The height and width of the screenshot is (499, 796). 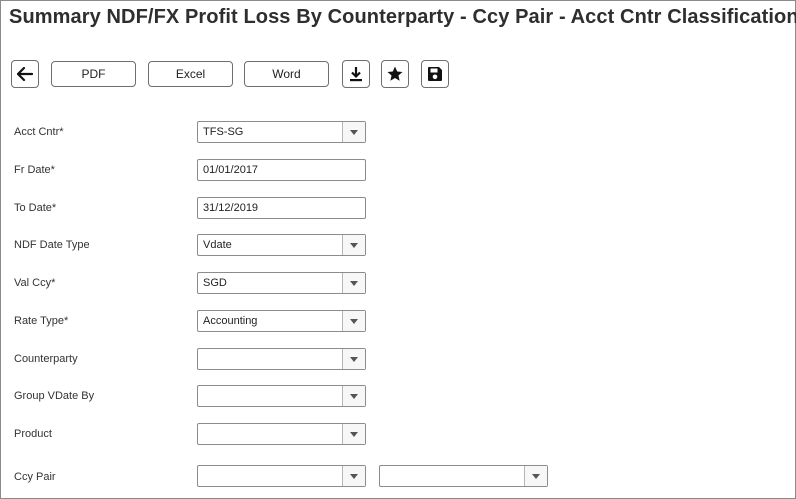 What do you see at coordinates (190, 74) in the screenshot?
I see `excel-button: Excel` at bounding box center [190, 74].